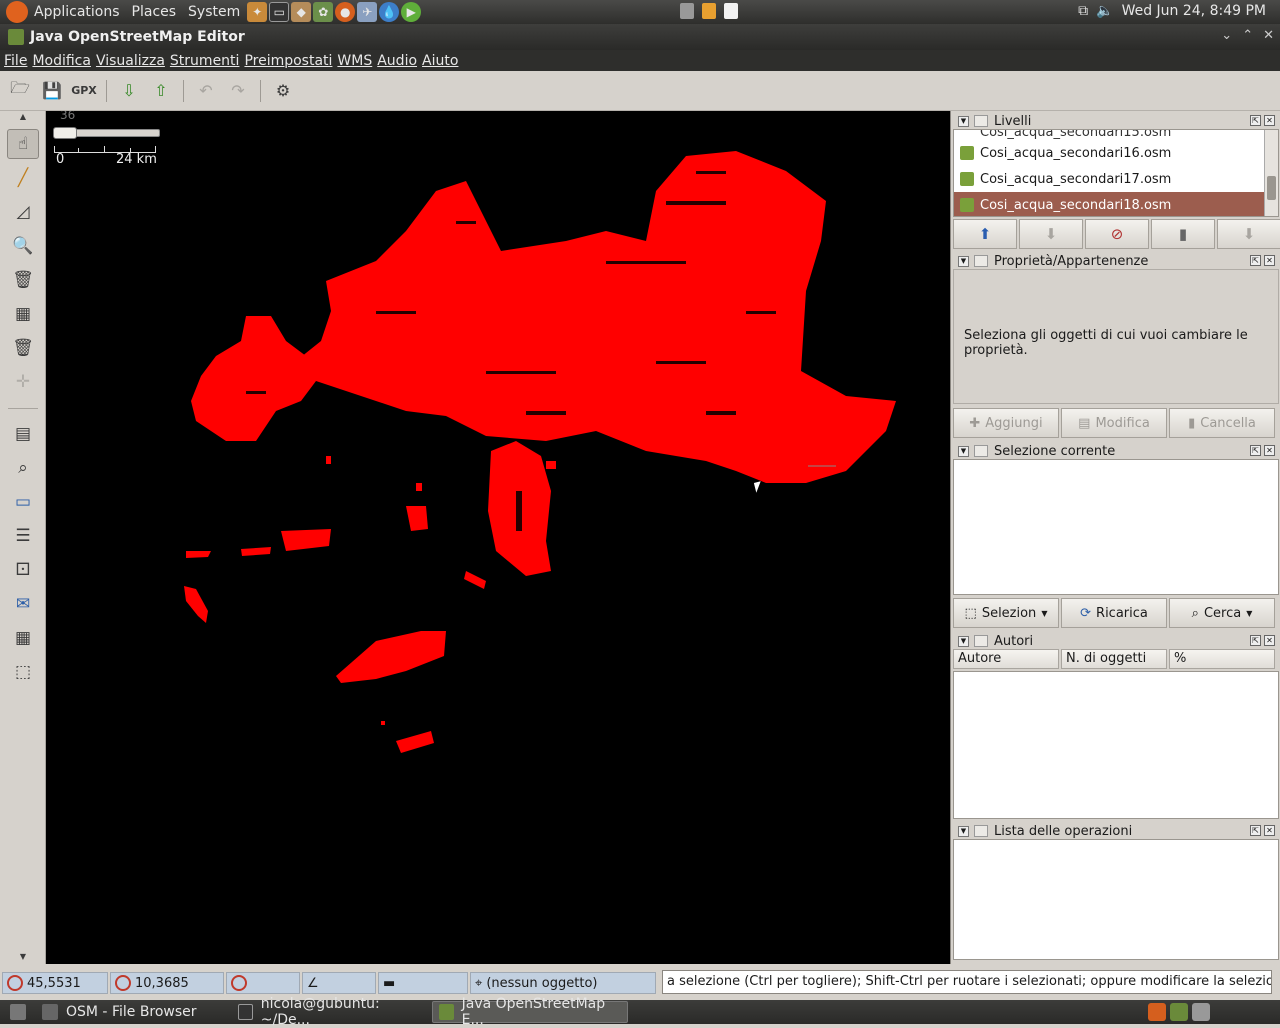 The image size is (1280, 1028). Describe the element at coordinates (23, 570) in the screenshot. I see `conflict-toggle-icon: ⚀` at that location.